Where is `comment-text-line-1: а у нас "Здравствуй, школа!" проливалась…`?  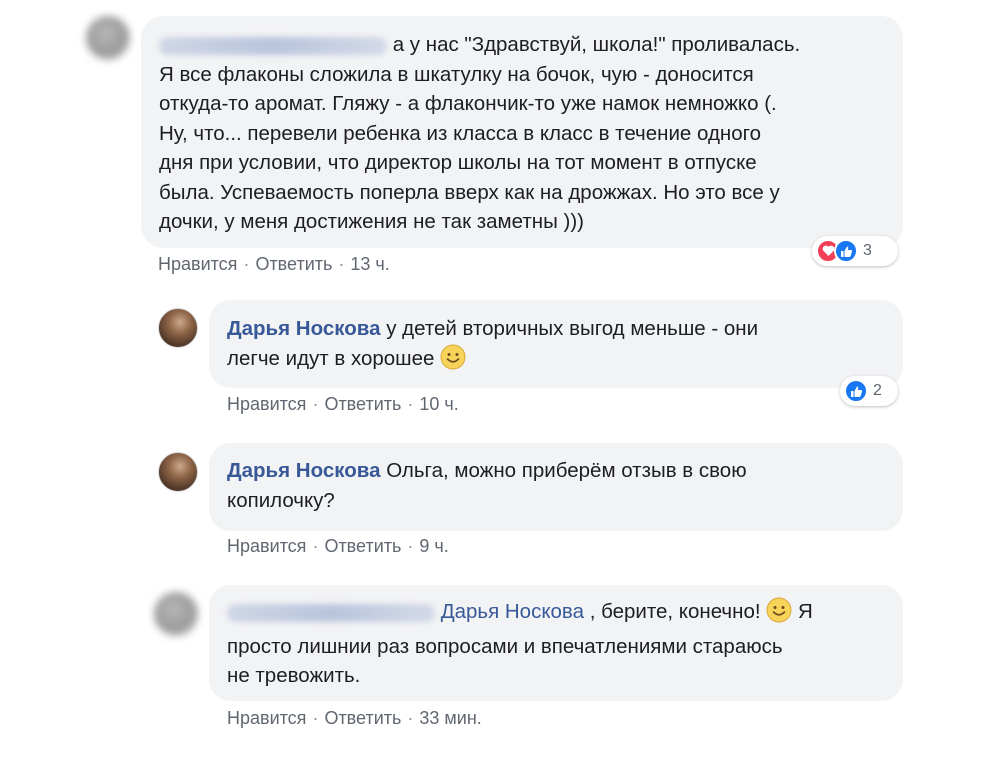 comment-text-line-1: а у нас "Здравствуй, школа!" проливалась… is located at coordinates (596, 44).